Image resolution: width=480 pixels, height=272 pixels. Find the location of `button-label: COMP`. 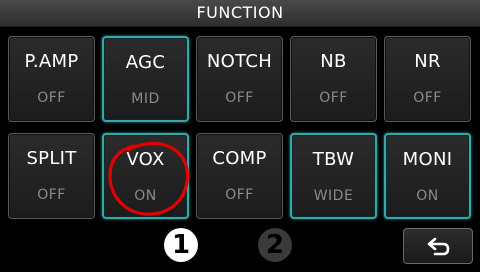

button-label: COMP is located at coordinates (239, 158).